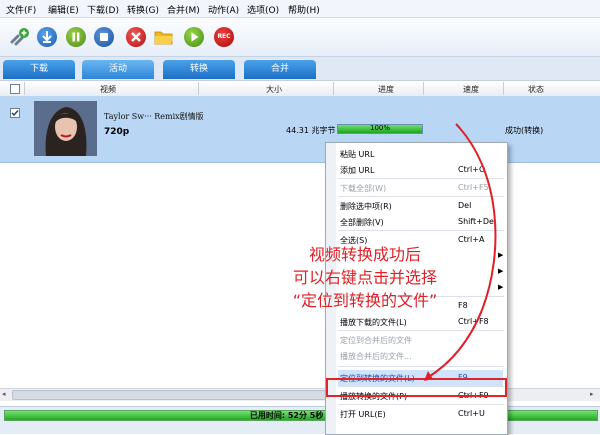 Image resolution: width=600 pixels, height=435 pixels. What do you see at coordinates (300, 37) in the screenshot?
I see `toolbar: REC` at bounding box center [300, 37].